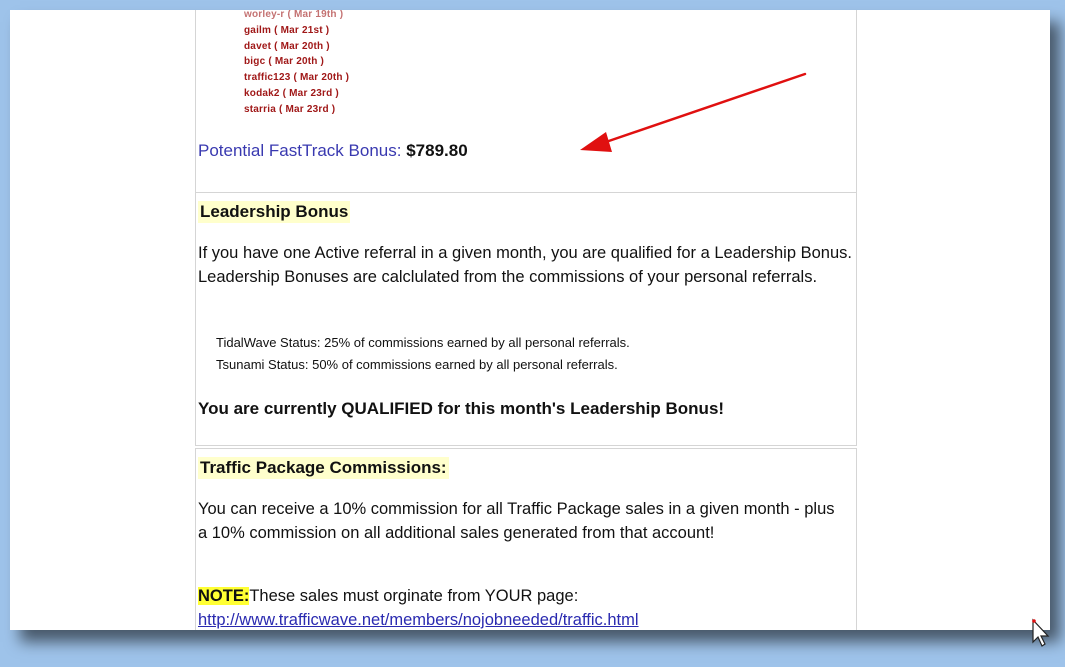  What do you see at coordinates (297, 78) in the screenshot?
I see `referral-item: traffic123 ( Mar 20th )` at bounding box center [297, 78].